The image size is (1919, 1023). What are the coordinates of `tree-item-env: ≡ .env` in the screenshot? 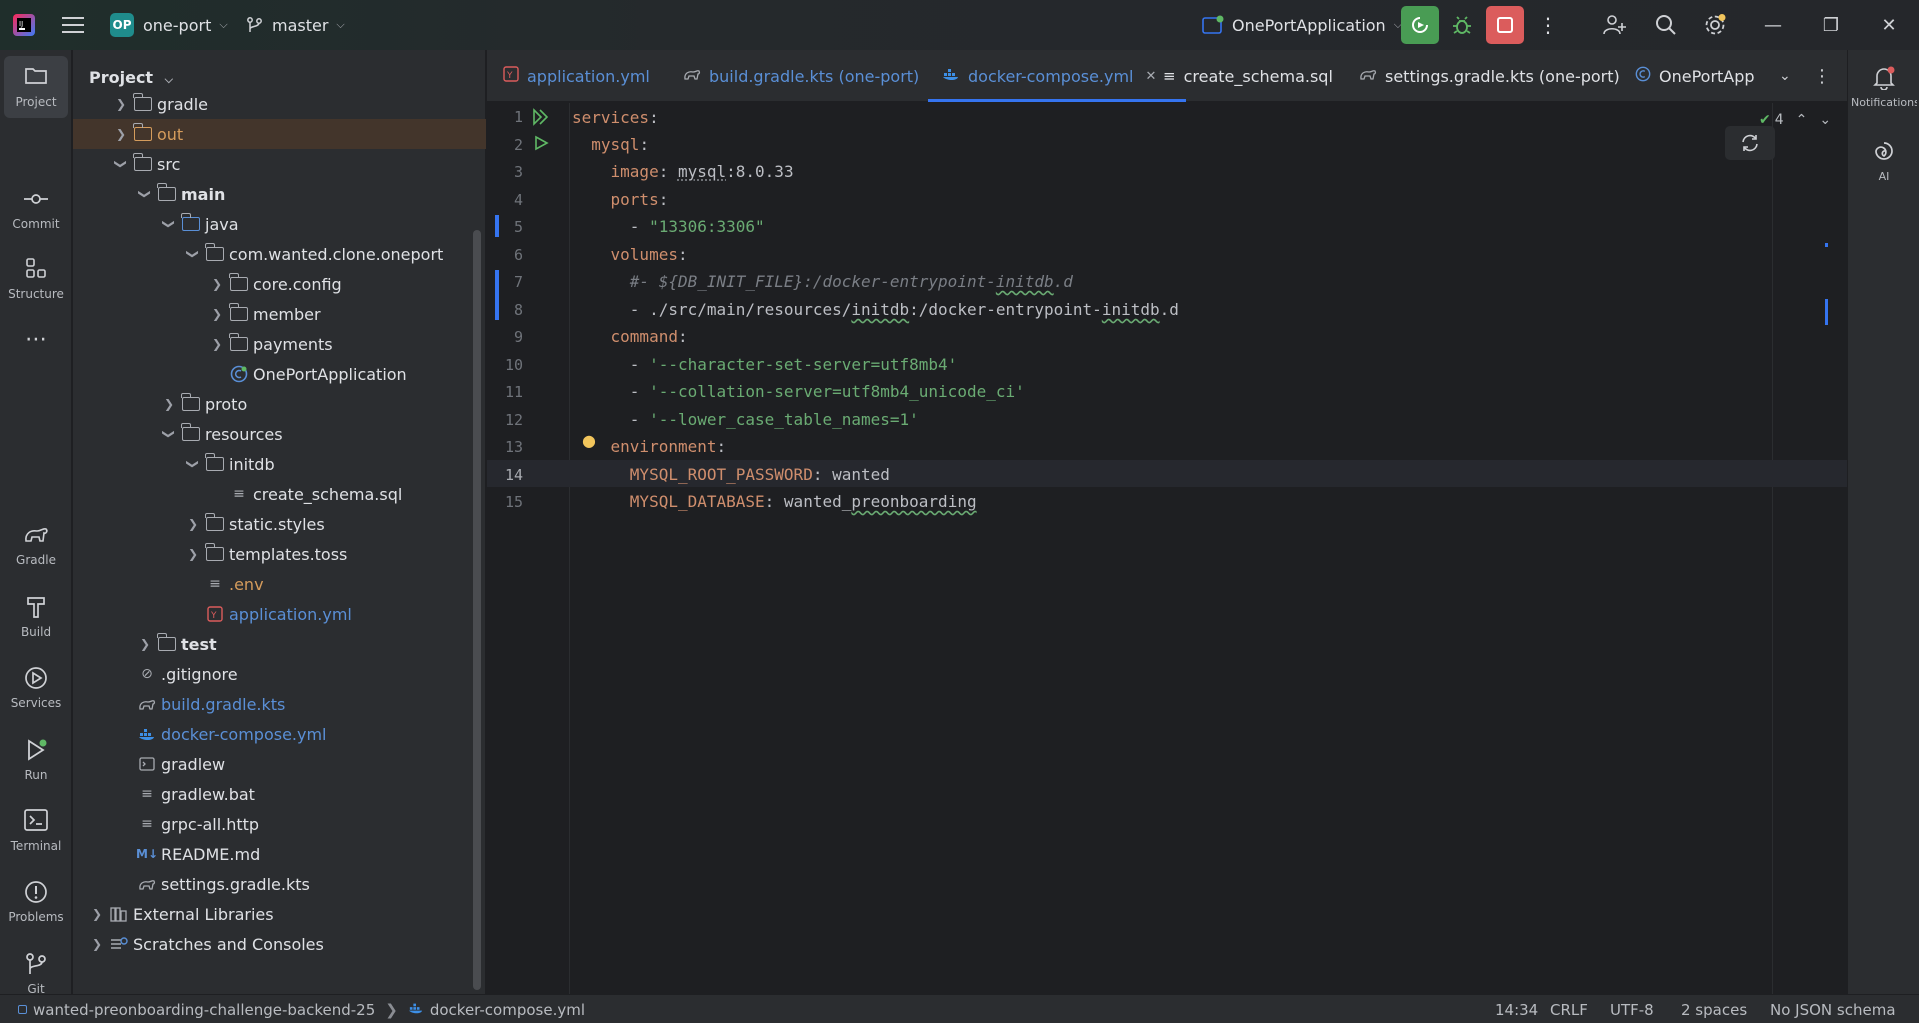 It's located at (345, 584).